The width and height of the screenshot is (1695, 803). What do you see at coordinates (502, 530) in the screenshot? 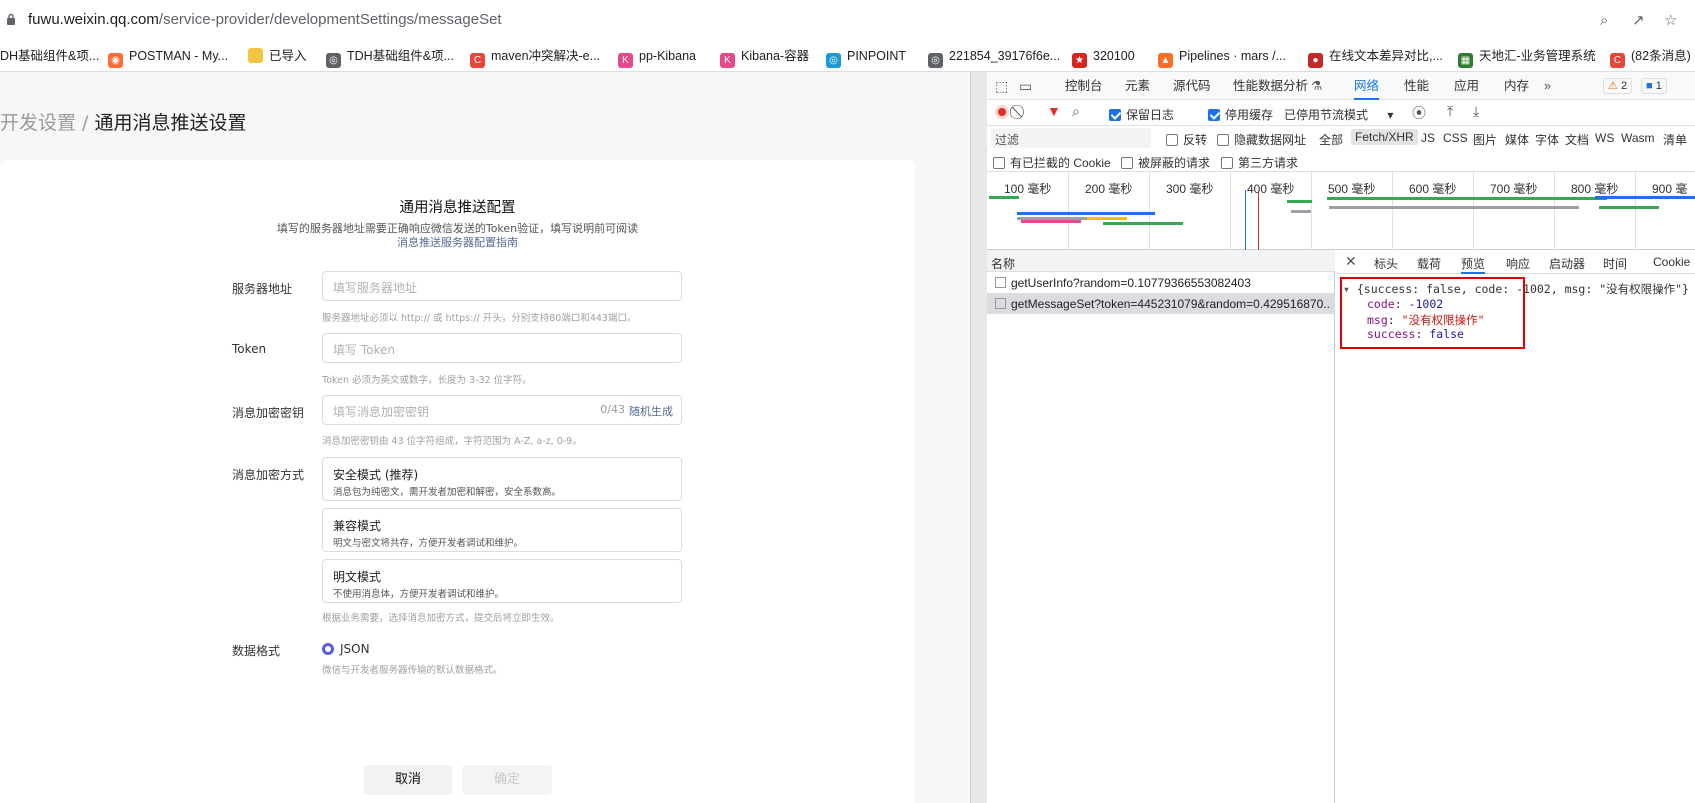
I see `encryption-option-compatible: 兼容模式 明文与密文将共存，方便开发者调试和维护。` at bounding box center [502, 530].